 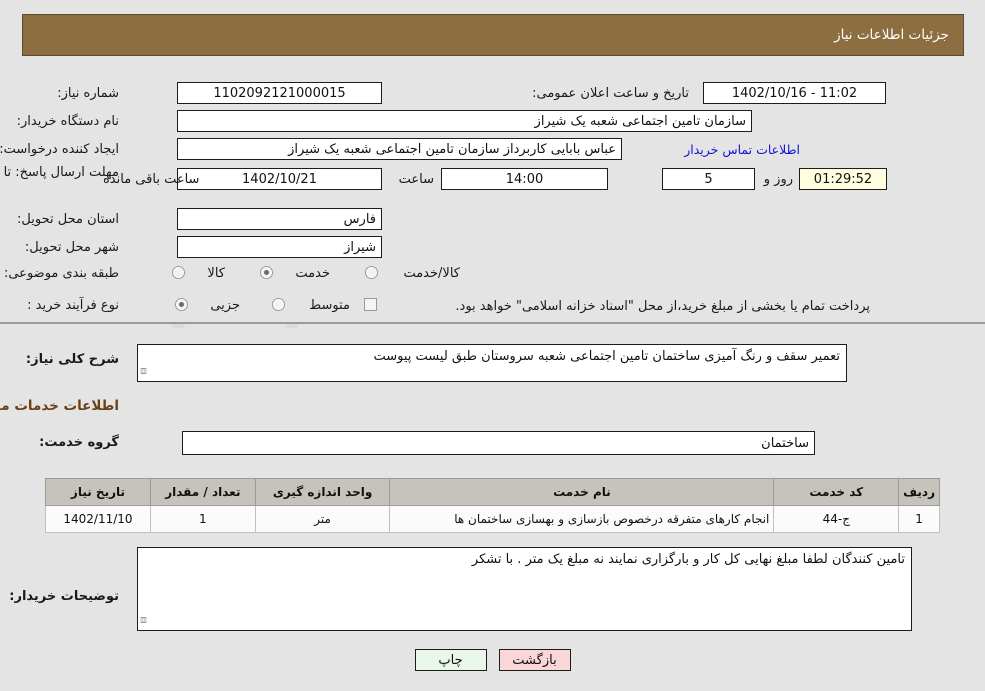 What do you see at coordinates (312, 273) in the screenshot?
I see `radio-category-khedmat-label: خدمت` at bounding box center [312, 273].